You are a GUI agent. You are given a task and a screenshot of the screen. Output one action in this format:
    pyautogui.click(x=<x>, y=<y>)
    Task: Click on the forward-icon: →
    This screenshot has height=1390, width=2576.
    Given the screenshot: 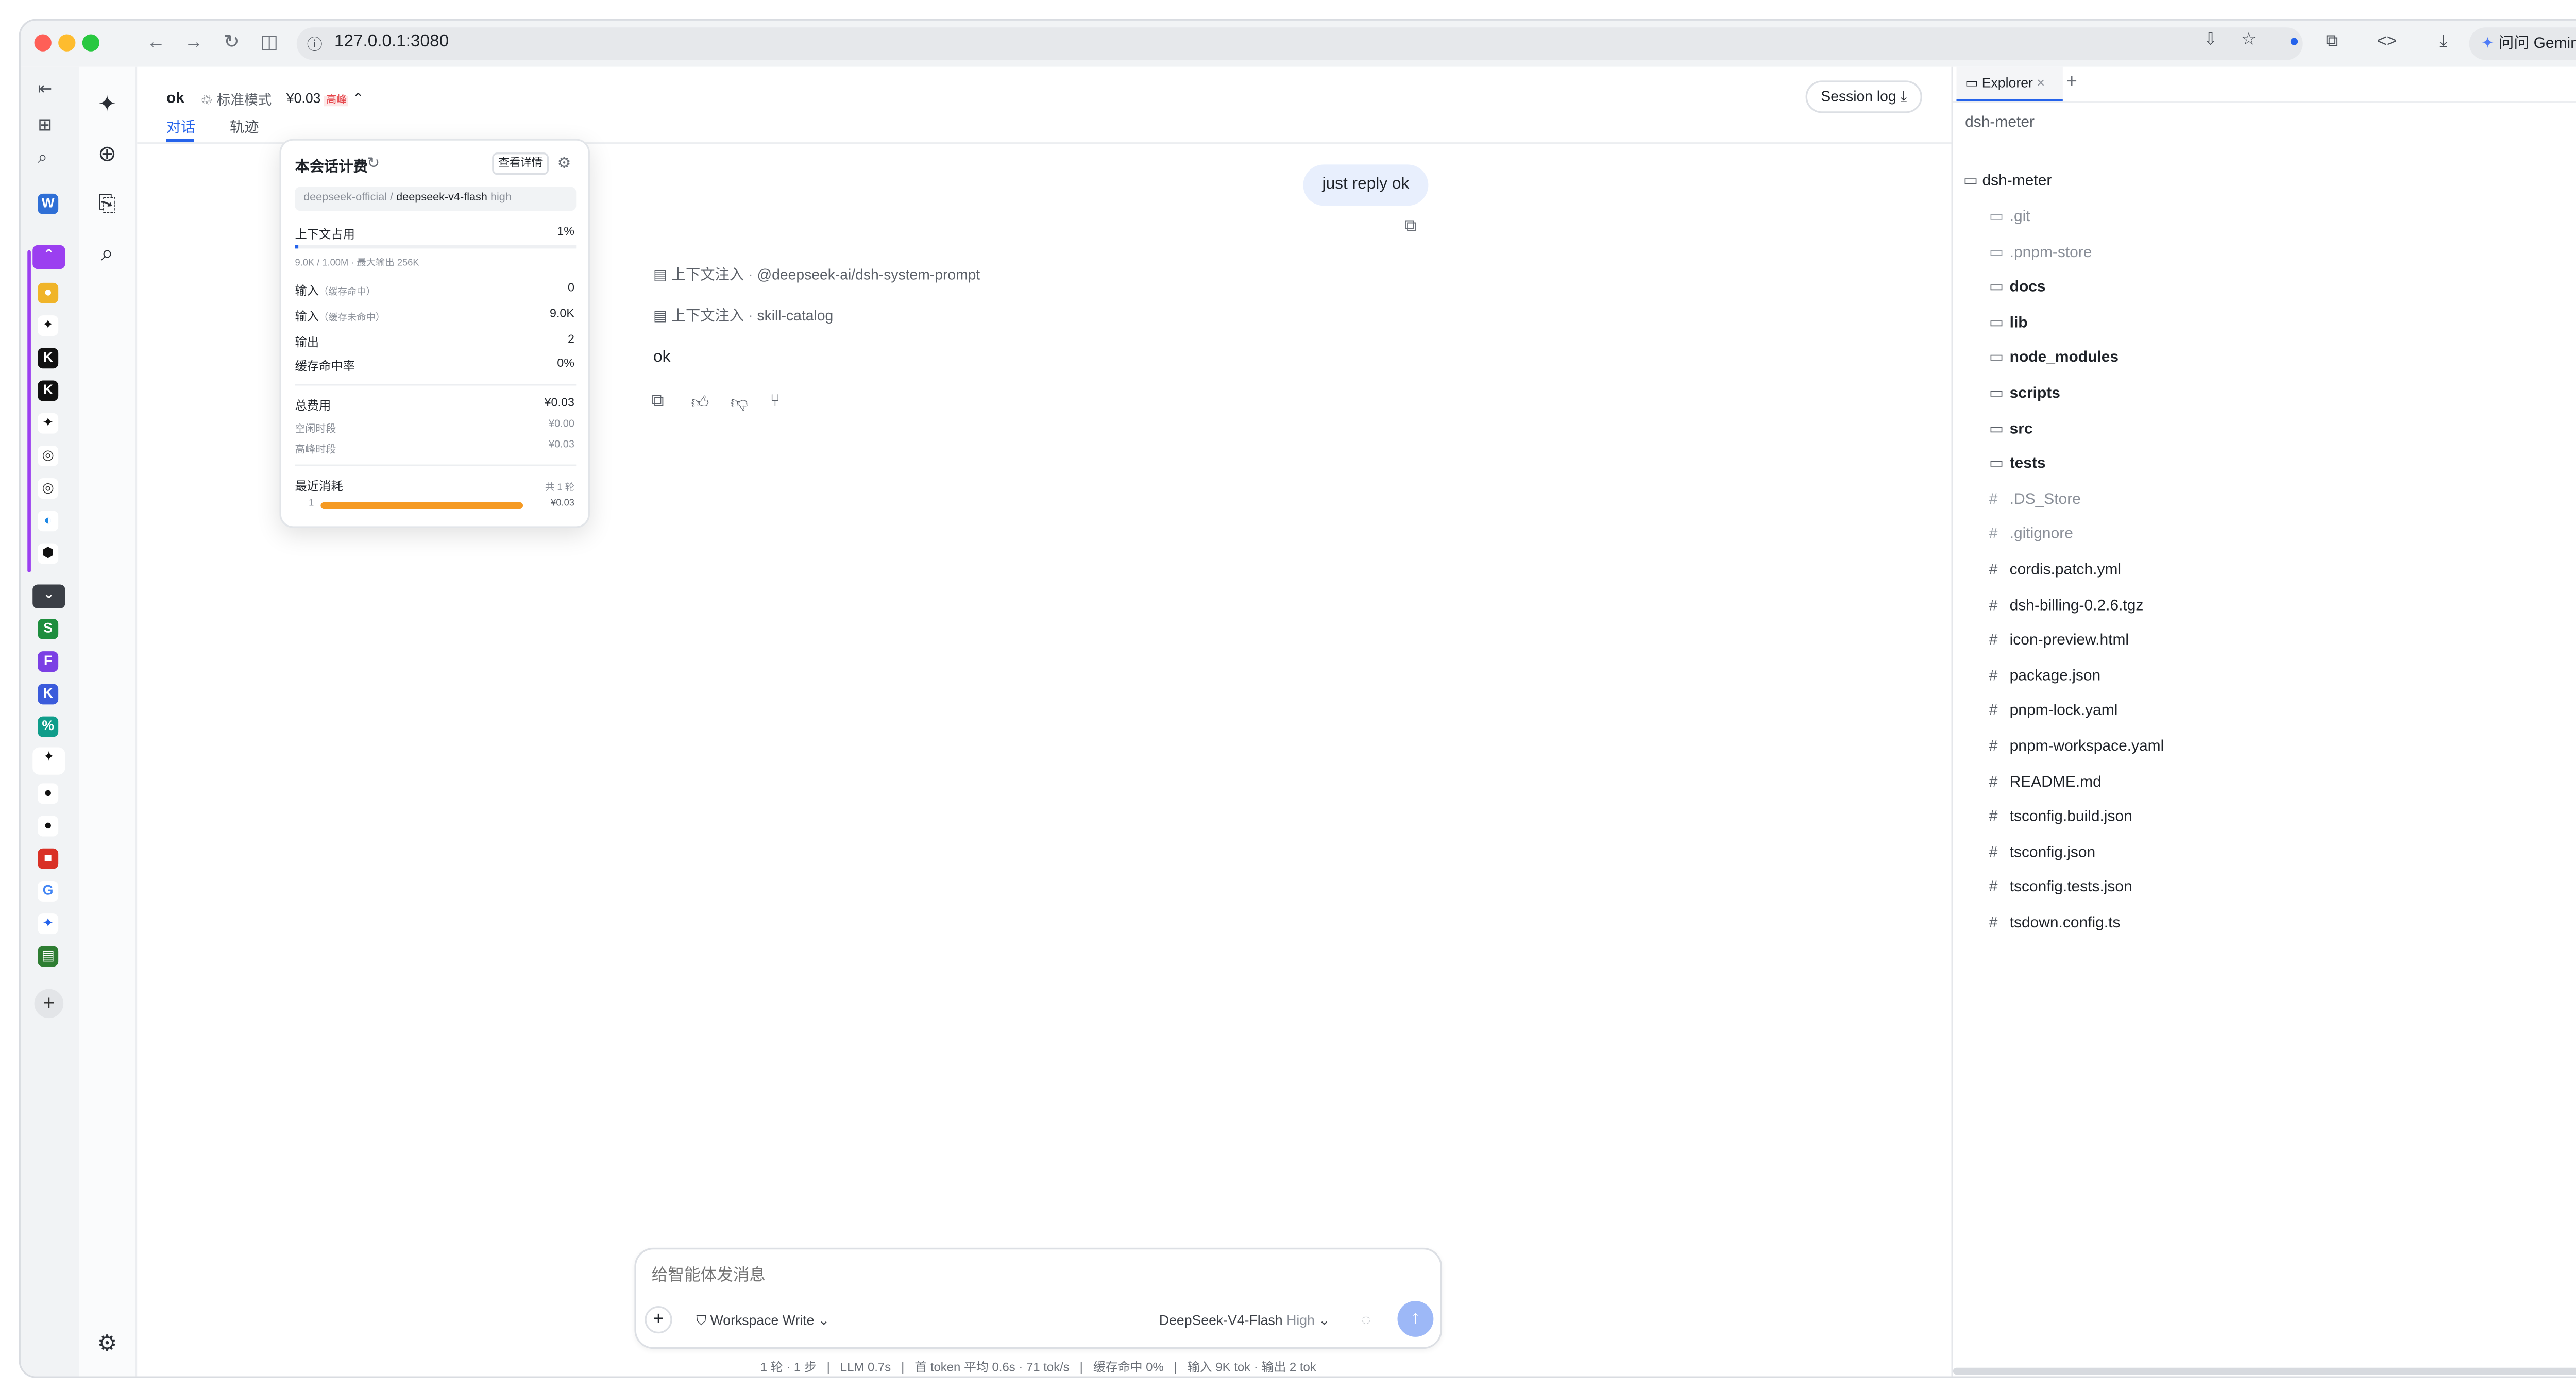 What is the action you would take?
    pyautogui.click(x=194, y=43)
    